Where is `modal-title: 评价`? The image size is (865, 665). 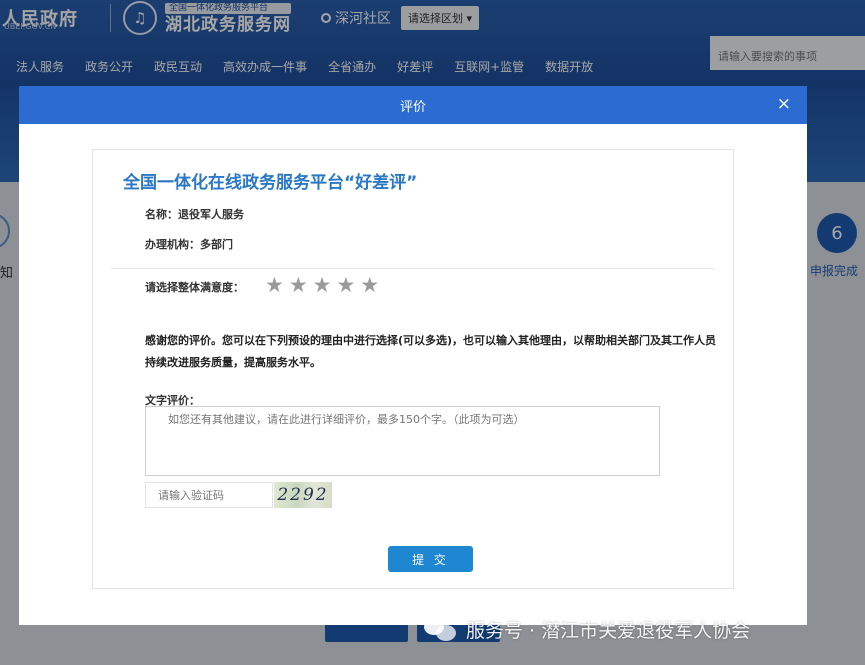 modal-title: 评价 is located at coordinates (412, 107).